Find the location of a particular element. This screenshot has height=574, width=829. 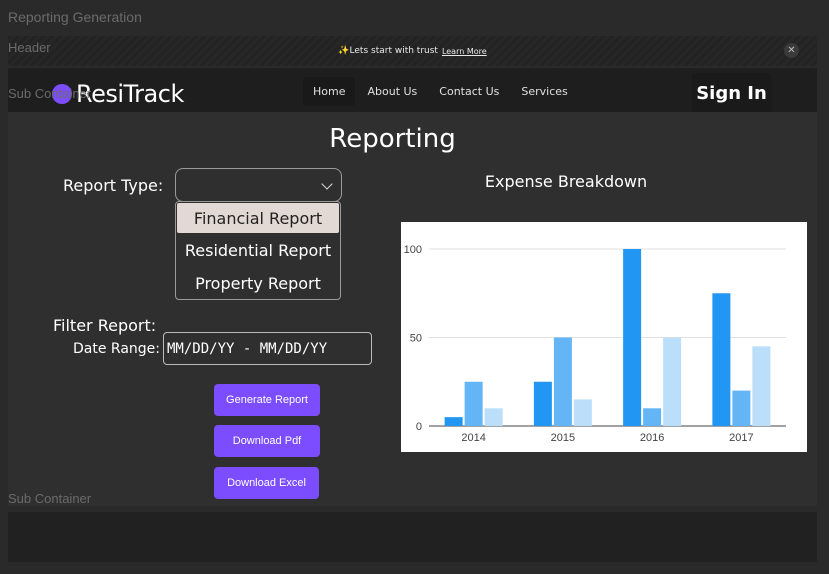

filter-report-label: Filter Report: is located at coordinates (105, 325).